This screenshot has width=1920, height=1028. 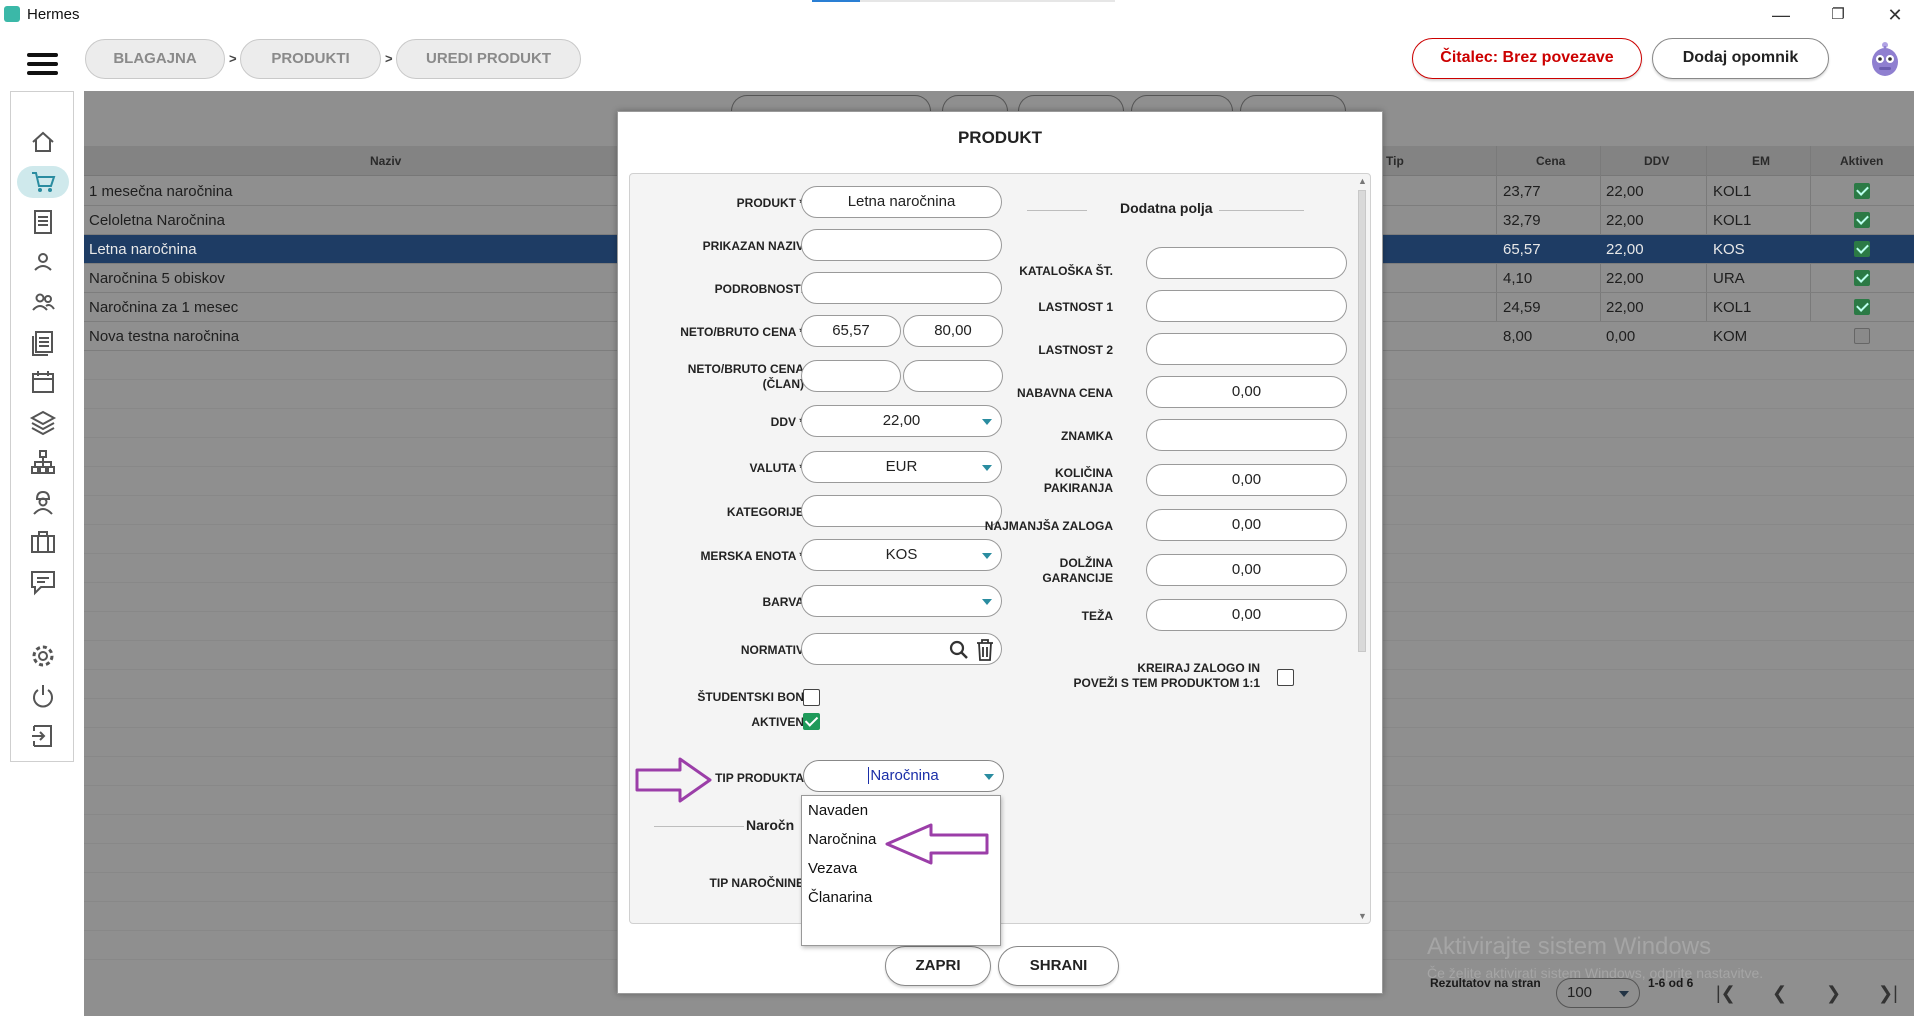 I want to click on dropdown-option-narocnina: Naročnina, so click(x=842, y=839).